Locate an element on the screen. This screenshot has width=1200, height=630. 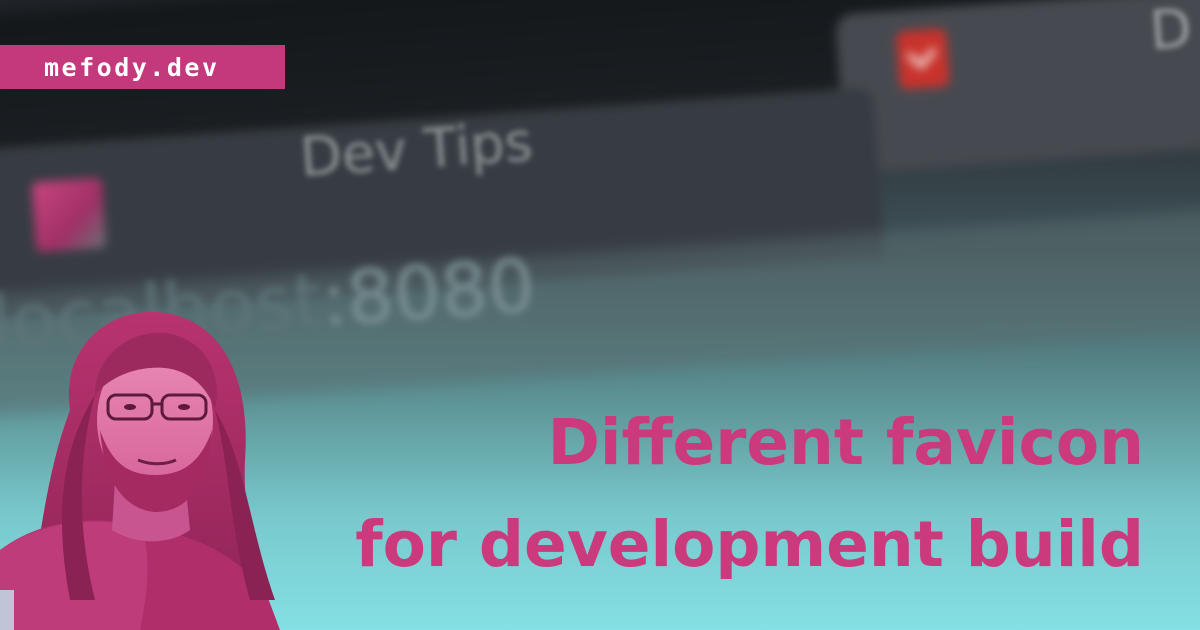
author-portrait is located at coordinates (150, 465).